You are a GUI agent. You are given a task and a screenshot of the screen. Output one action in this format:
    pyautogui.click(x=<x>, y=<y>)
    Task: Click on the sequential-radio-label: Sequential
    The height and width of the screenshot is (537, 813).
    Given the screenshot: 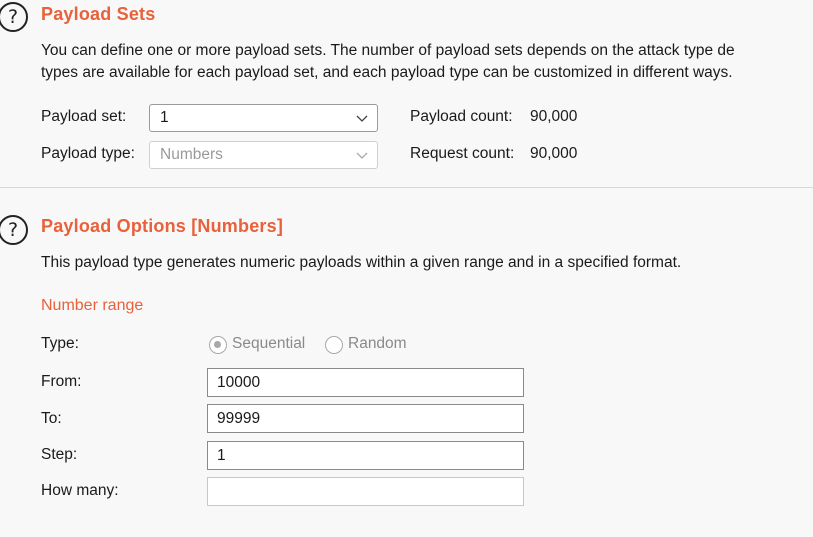 What is the action you would take?
    pyautogui.click(x=268, y=344)
    